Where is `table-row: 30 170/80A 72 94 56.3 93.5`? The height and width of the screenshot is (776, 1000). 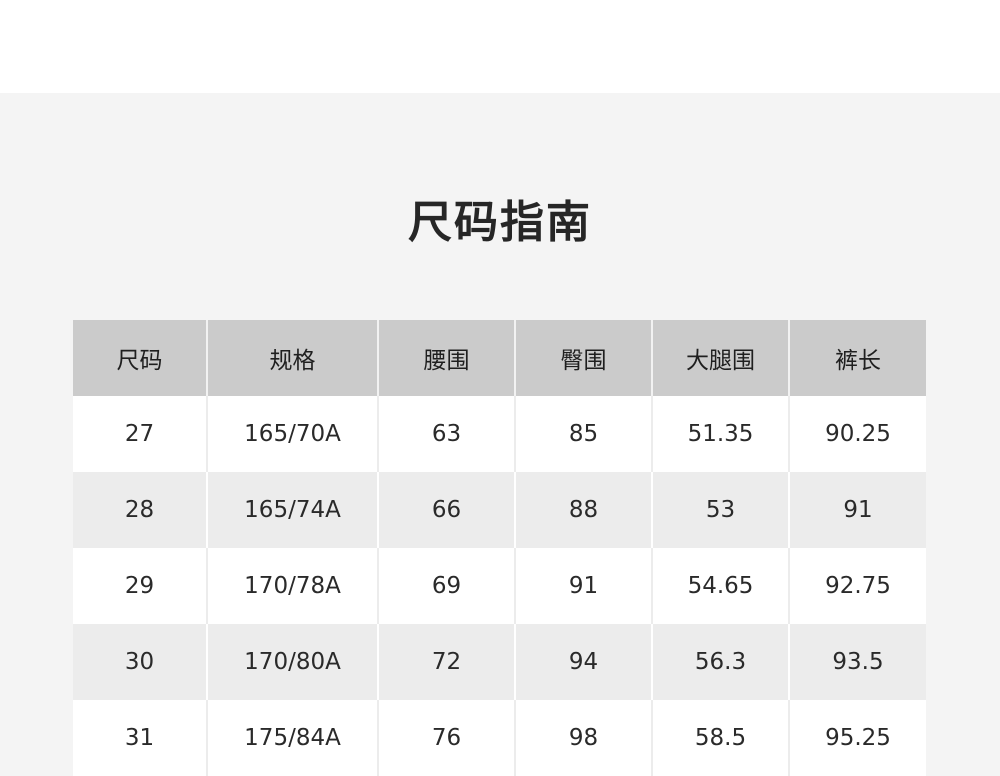 table-row: 30 170/80A 72 94 56.3 93.5 is located at coordinates (499, 662).